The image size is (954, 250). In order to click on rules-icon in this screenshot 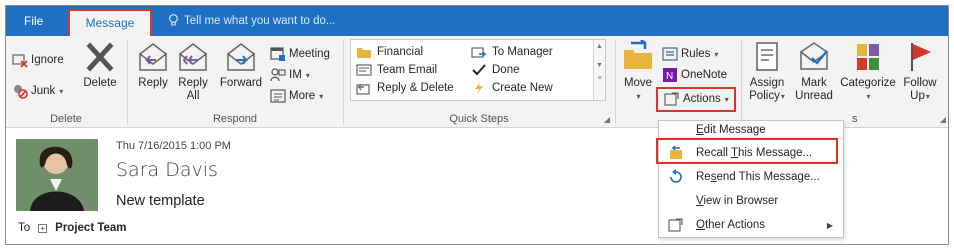, I will do `click(670, 54)`.